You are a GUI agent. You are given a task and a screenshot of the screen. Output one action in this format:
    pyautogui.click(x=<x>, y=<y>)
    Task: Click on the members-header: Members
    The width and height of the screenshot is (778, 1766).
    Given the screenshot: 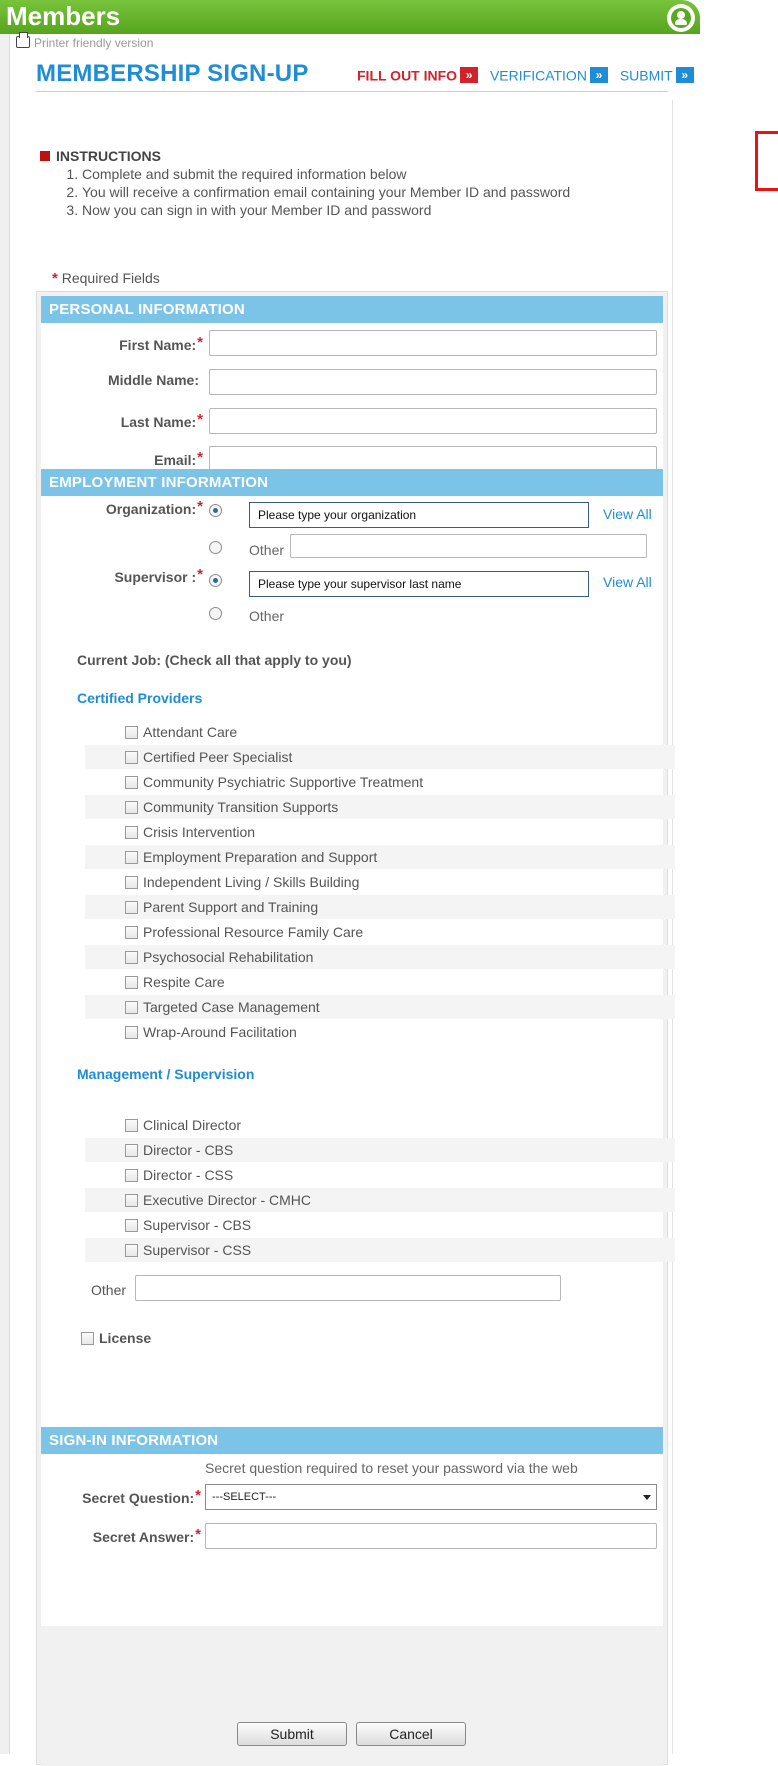 What is the action you would take?
    pyautogui.click(x=350, y=17)
    